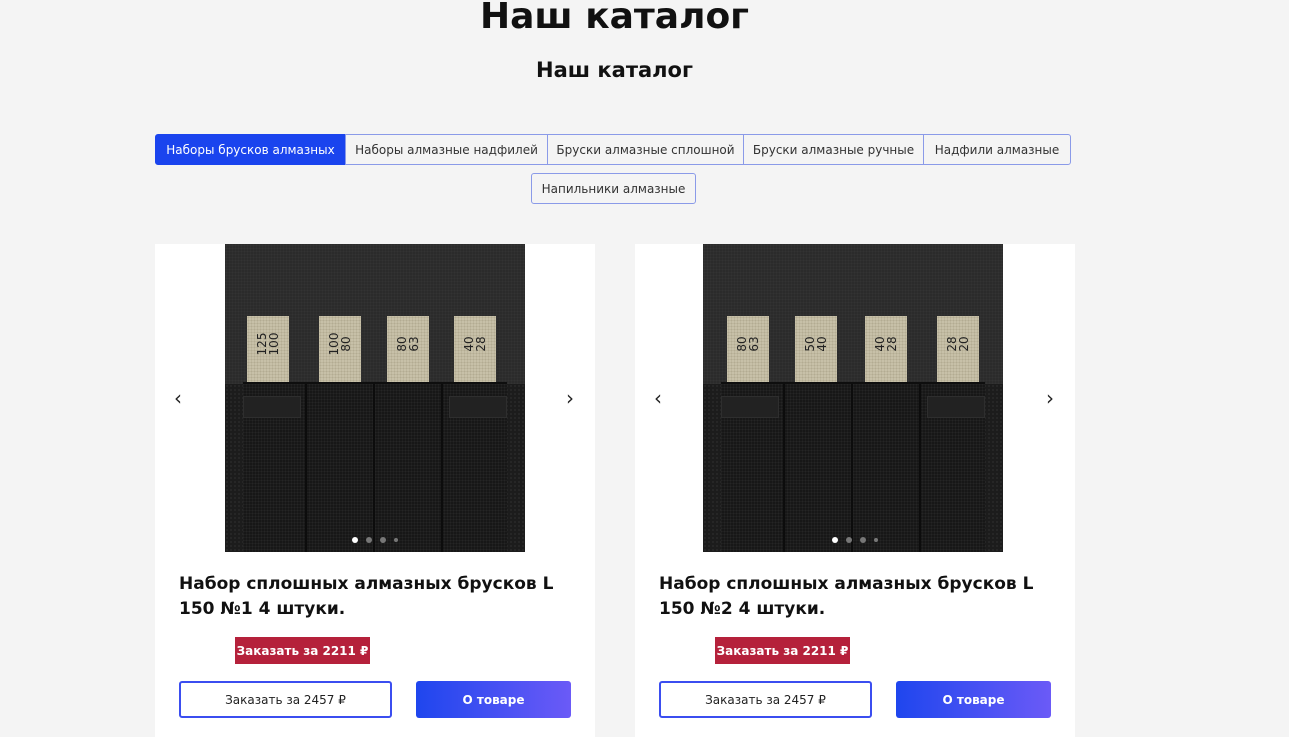  I want to click on section-title: Наш каталог, so click(614, 70).